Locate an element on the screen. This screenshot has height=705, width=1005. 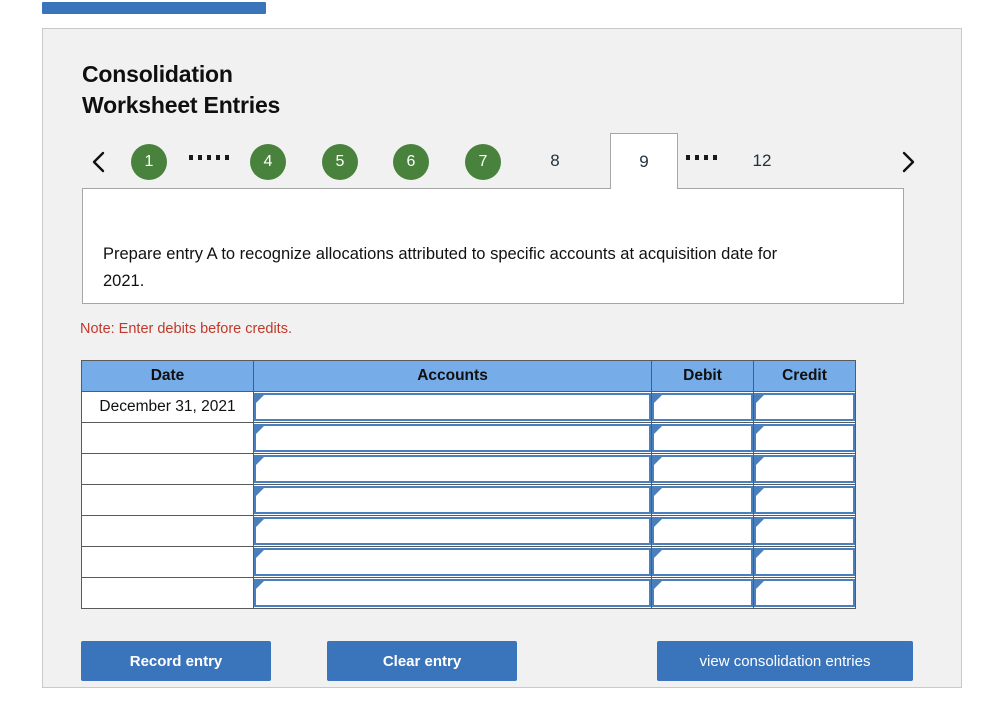
column-header-accounts: Accounts is located at coordinates (452, 376).